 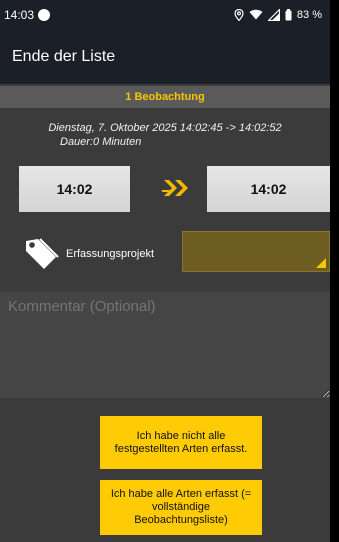 What do you see at coordinates (101, 142) in the screenshot?
I see `duration: Dauer:0 Minuten` at bounding box center [101, 142].